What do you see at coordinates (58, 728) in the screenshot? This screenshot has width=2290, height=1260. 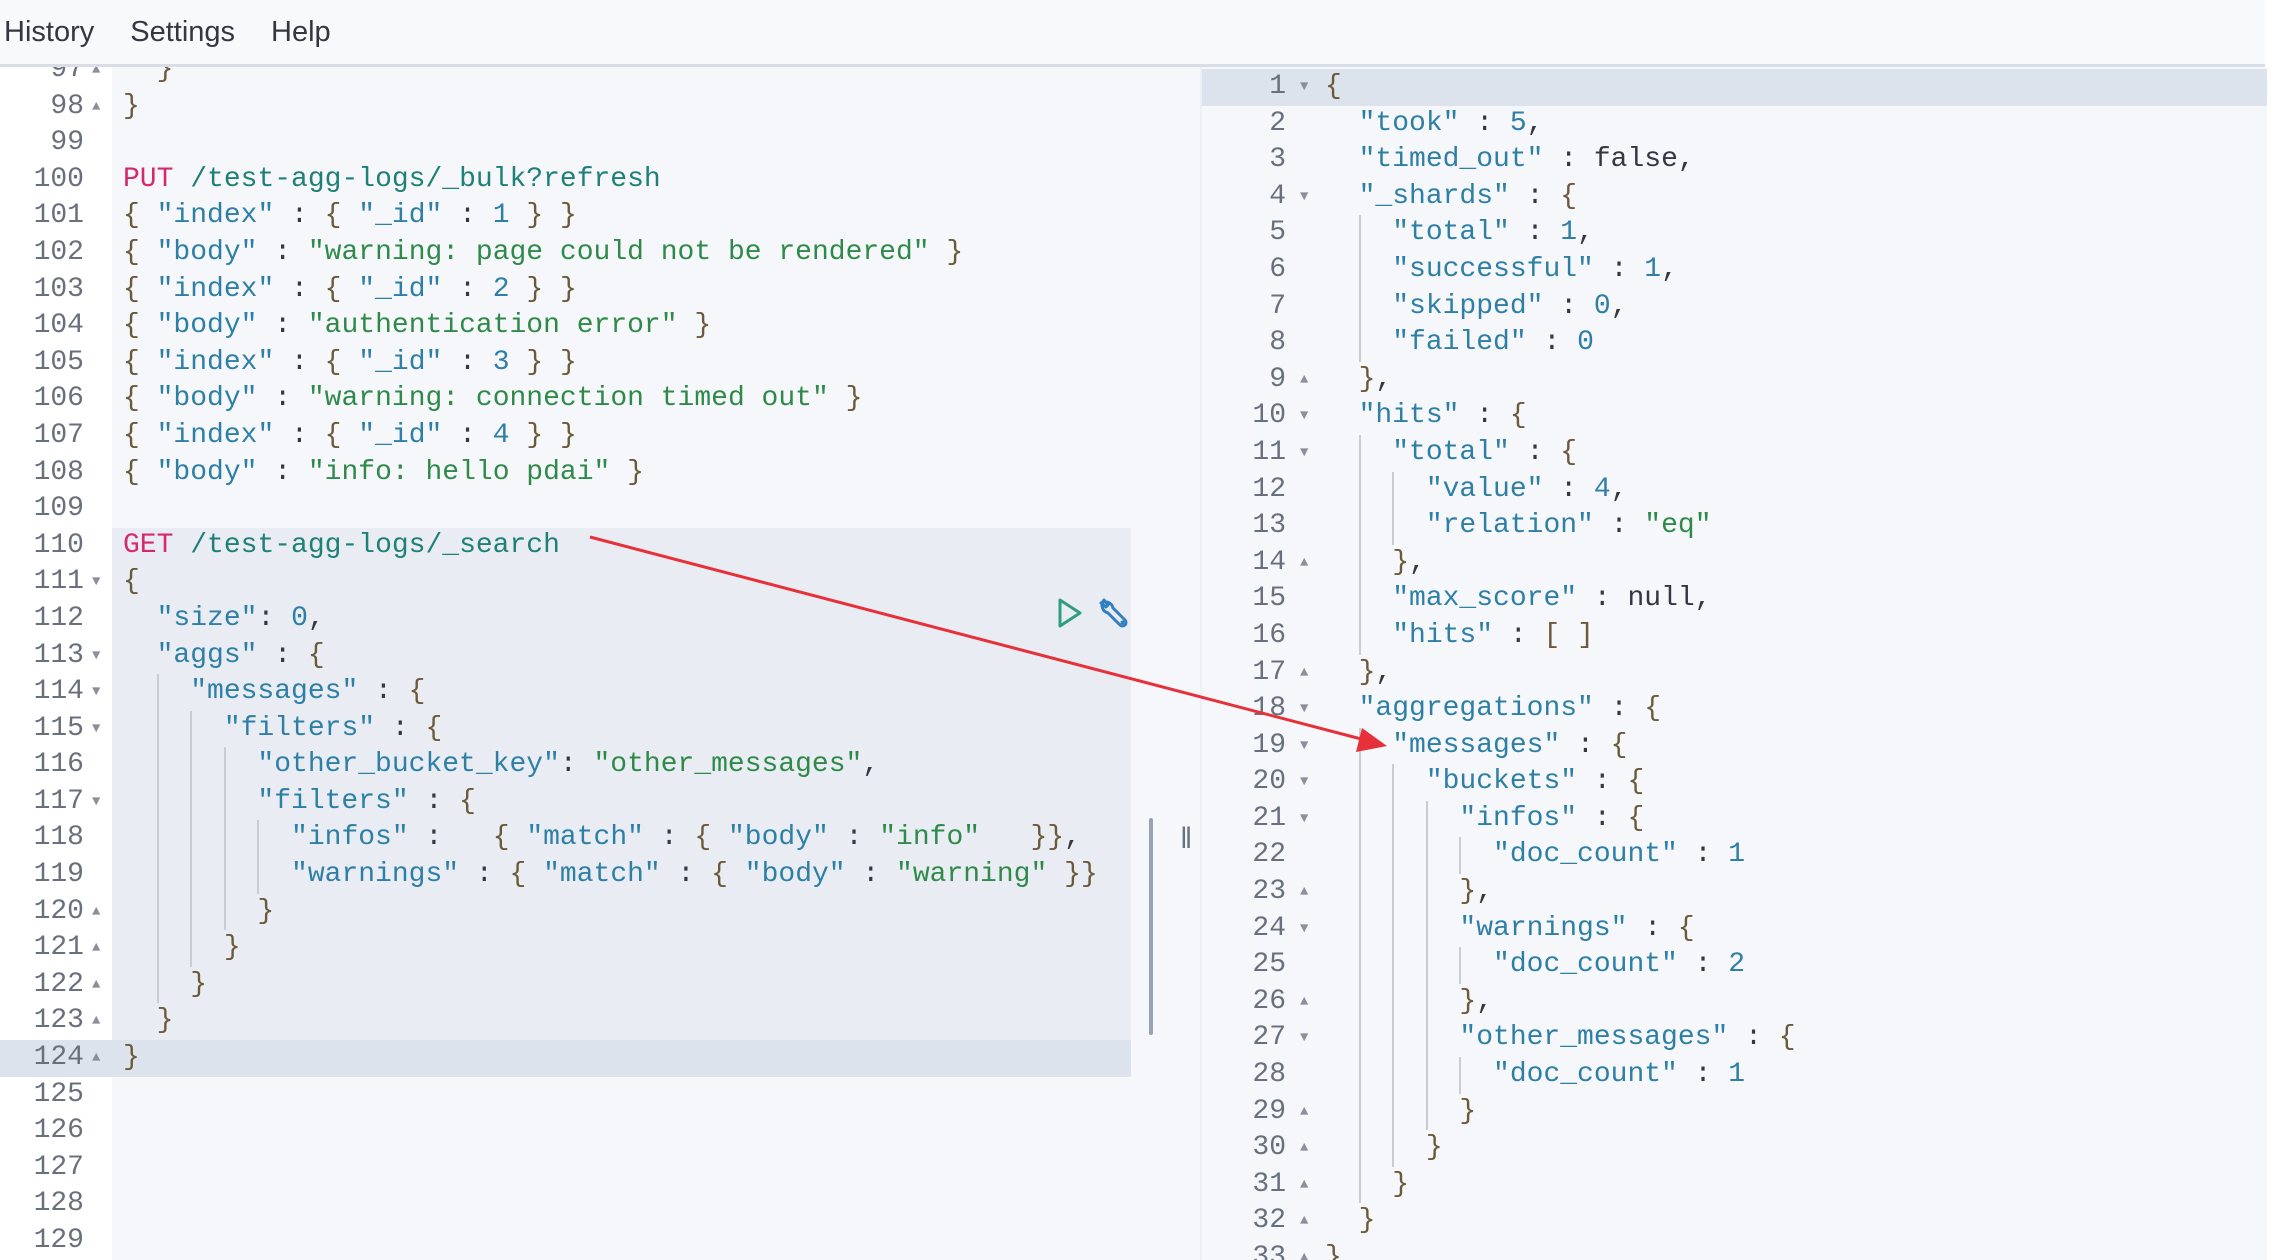 I see `line-number: 115` at bounding box center [58, 728].